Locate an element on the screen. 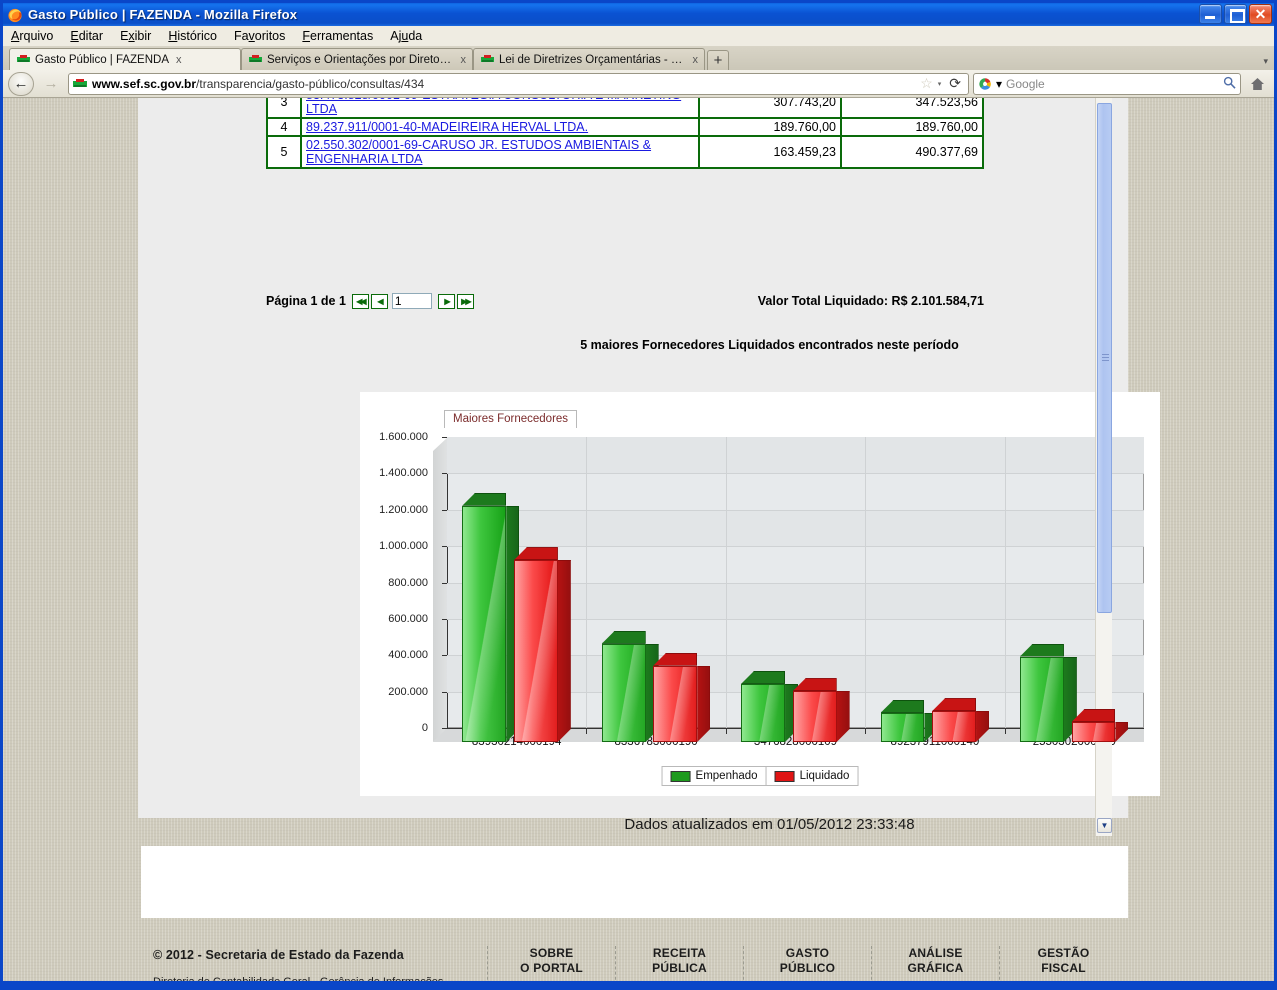  menu-ferramentas: Ferramentas is located at coordinates (337, 36).